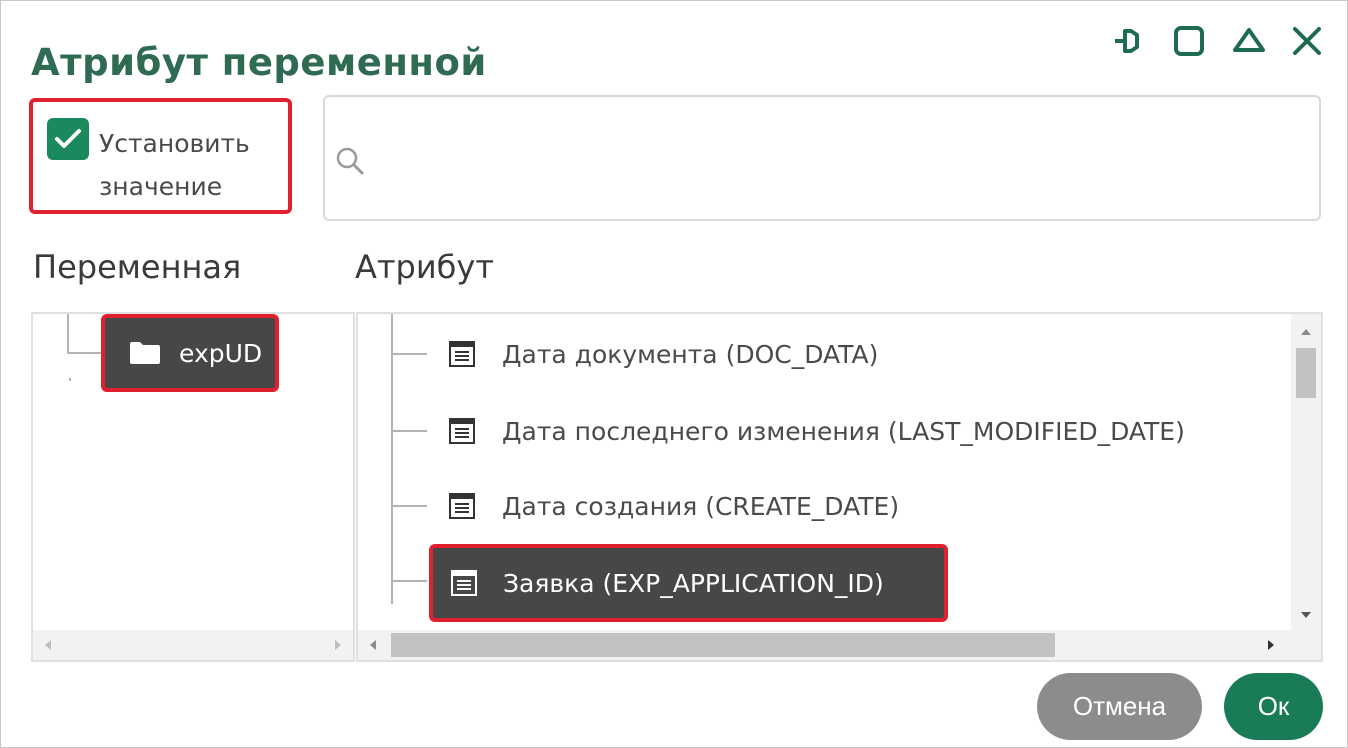 Image resolution: width=1348 pixels, height=748 pixels. I want to click on pin-button, so click(1131, 41).